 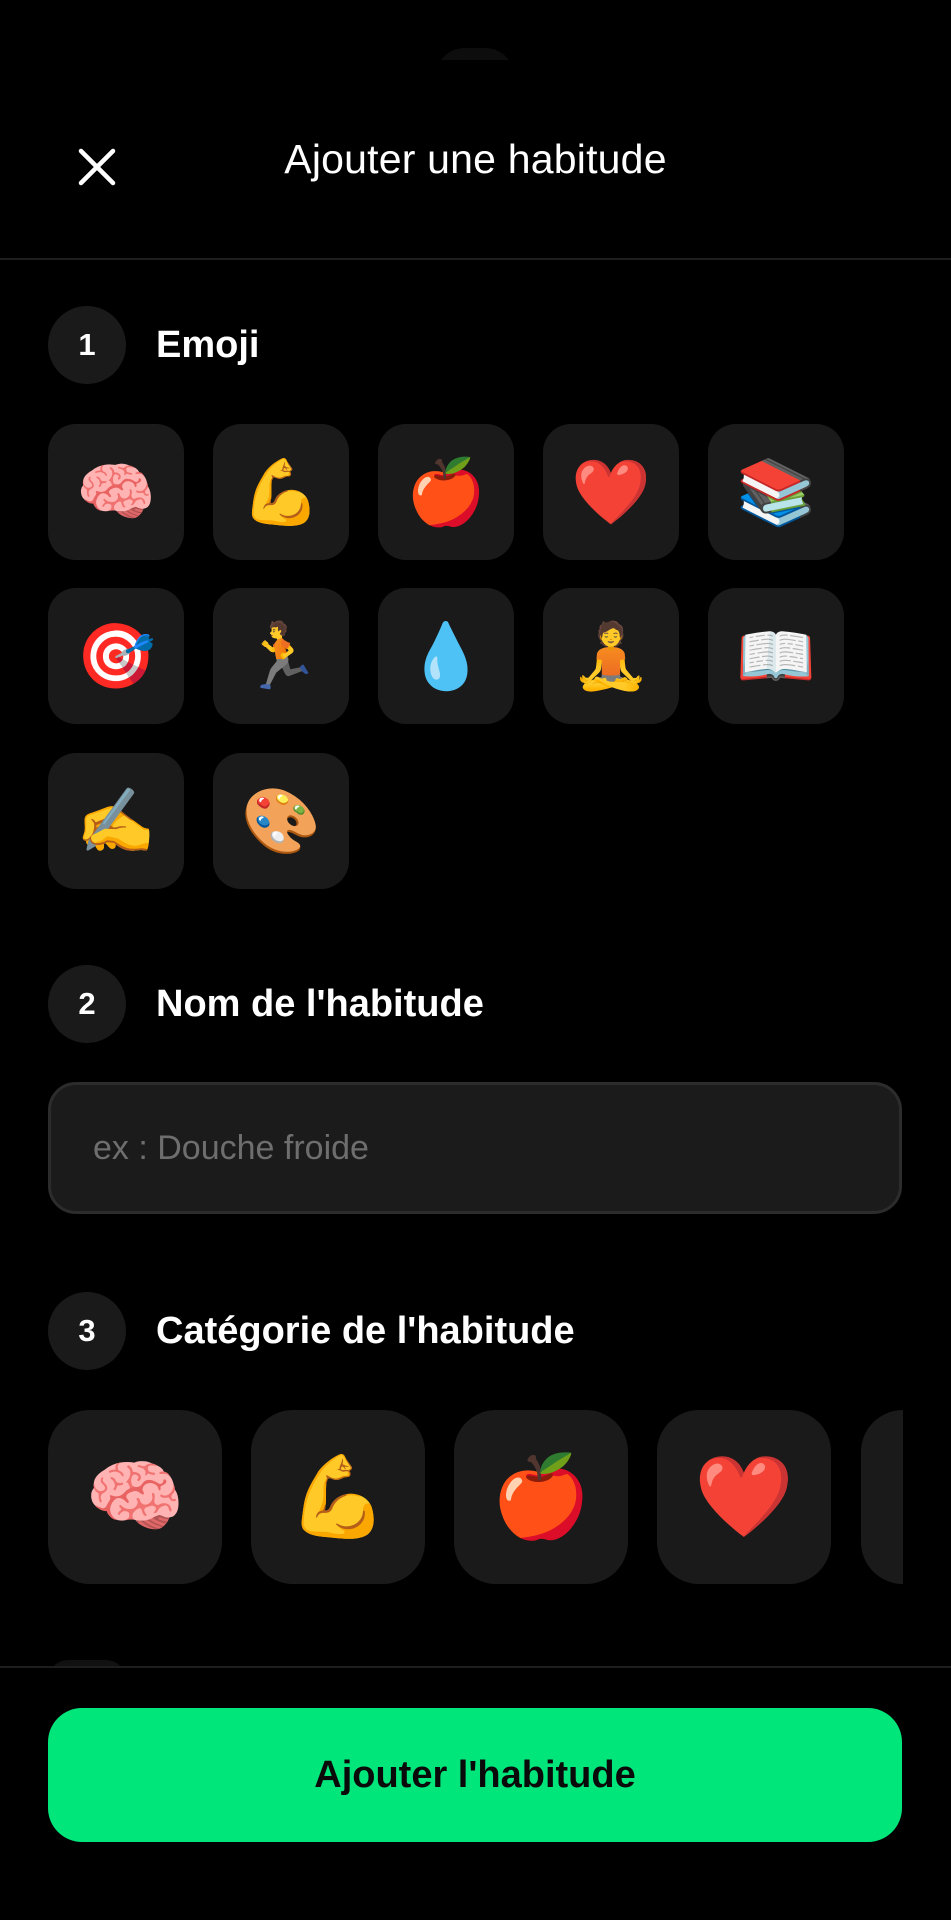 I want to click on emoji-option-books: 📚, so click(x=776, y=492).